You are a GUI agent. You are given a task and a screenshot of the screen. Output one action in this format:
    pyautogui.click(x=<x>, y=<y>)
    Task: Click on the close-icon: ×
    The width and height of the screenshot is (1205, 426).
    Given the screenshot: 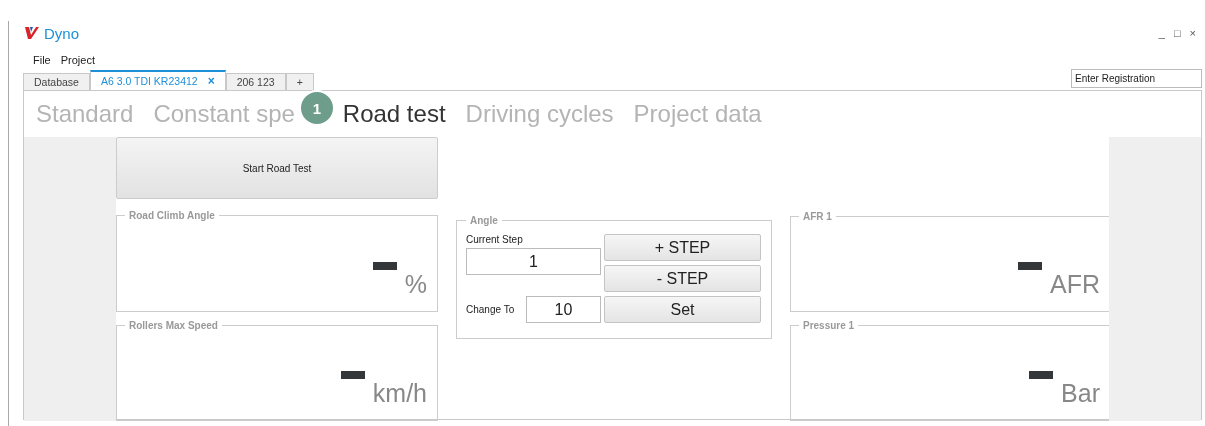 What is the action you would take?
    pyautogui.click(x=211, y=81)
    